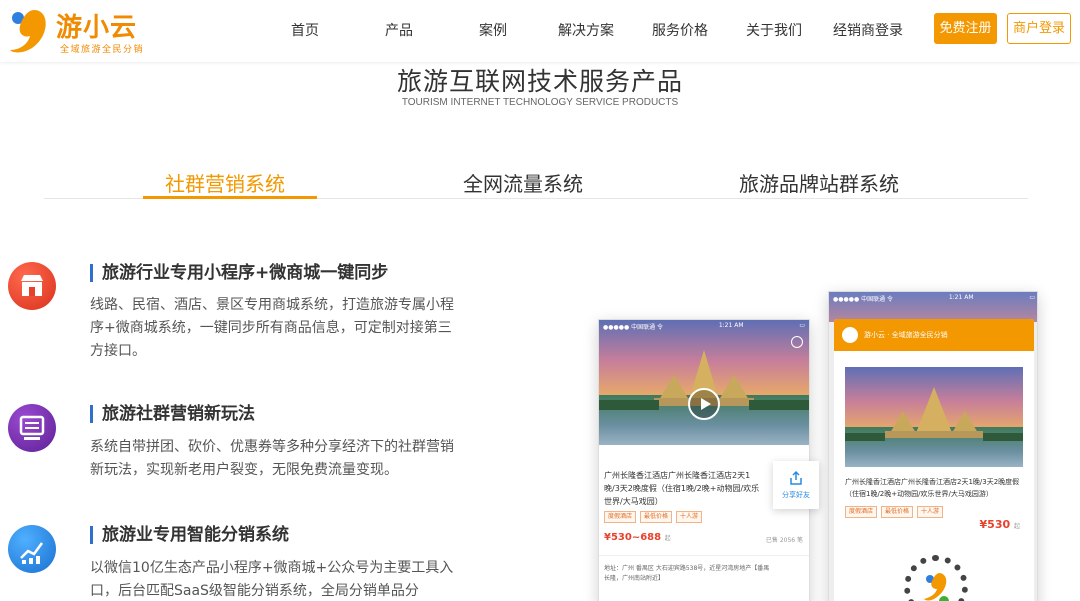 Image resolution: width=1080 pixels, height=601 pixels. Describe the element at coordinates (819, 182) in the screenshot. I see `tab-brand-sites: 旅游品牌站群系统` at that location.